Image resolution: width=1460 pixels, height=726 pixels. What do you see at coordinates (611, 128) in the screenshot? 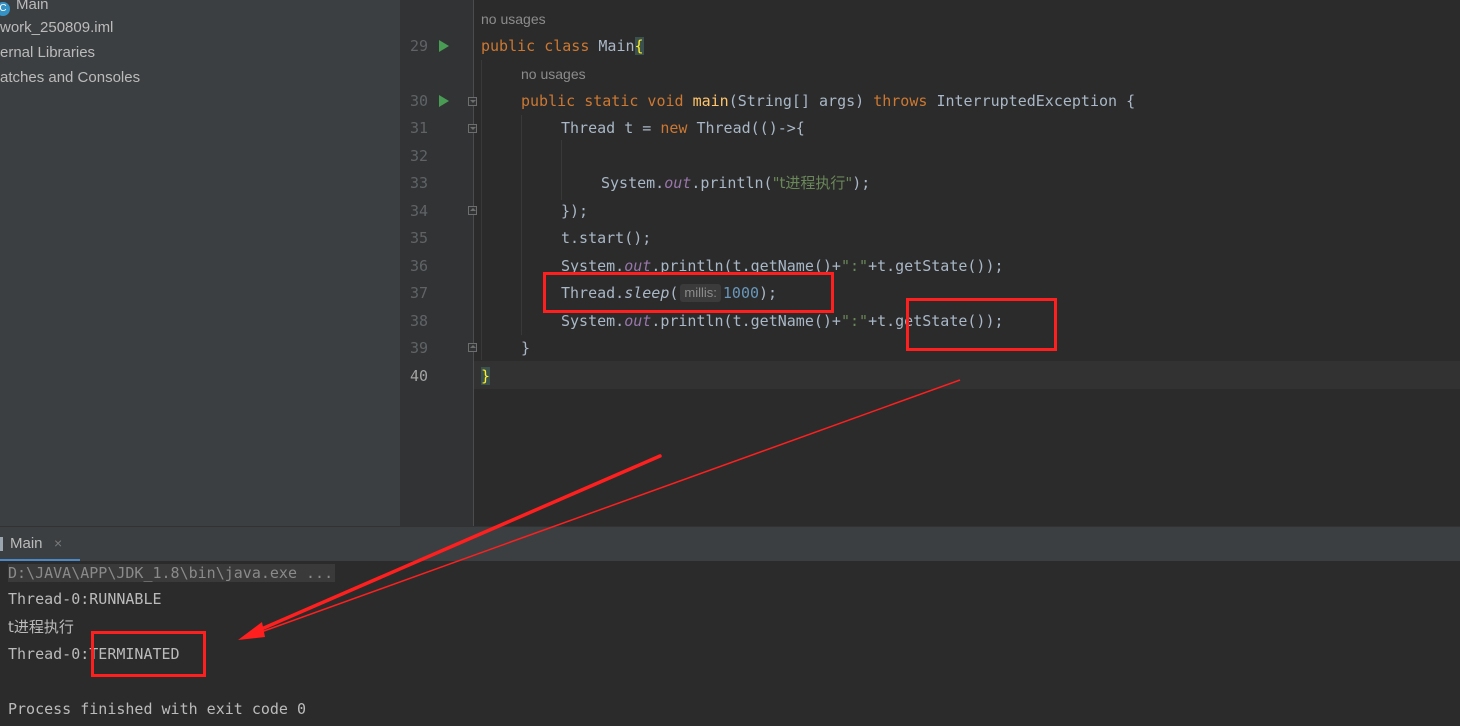
I see `code-token: Thread t =` at bounding box center [611, 128].